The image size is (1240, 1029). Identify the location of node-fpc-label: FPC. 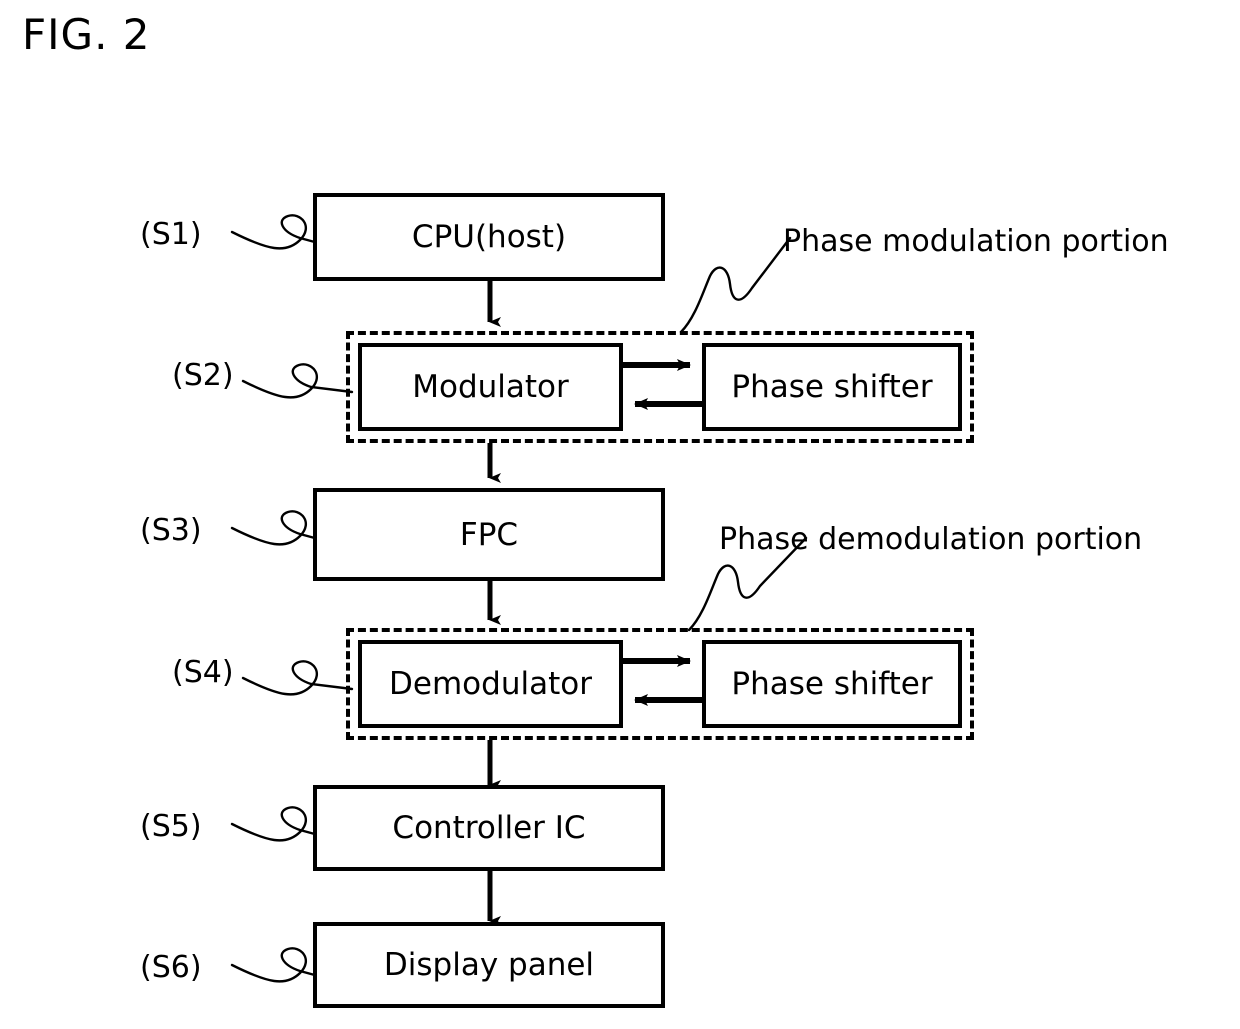
(489, 534).